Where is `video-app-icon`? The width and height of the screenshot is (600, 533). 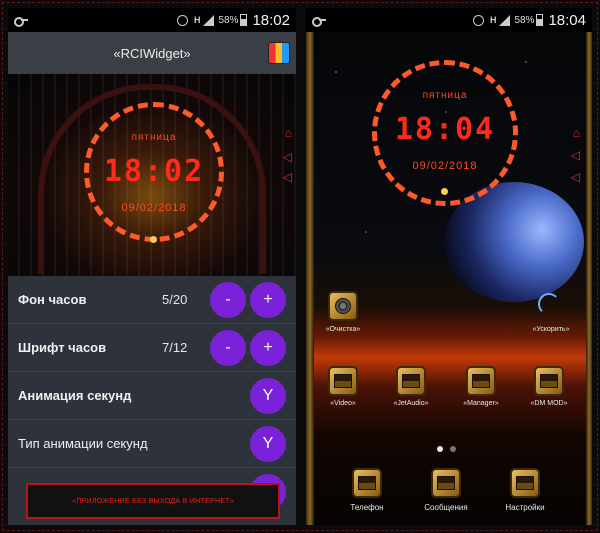 video-app-icon is located at coordinates (343, 381).